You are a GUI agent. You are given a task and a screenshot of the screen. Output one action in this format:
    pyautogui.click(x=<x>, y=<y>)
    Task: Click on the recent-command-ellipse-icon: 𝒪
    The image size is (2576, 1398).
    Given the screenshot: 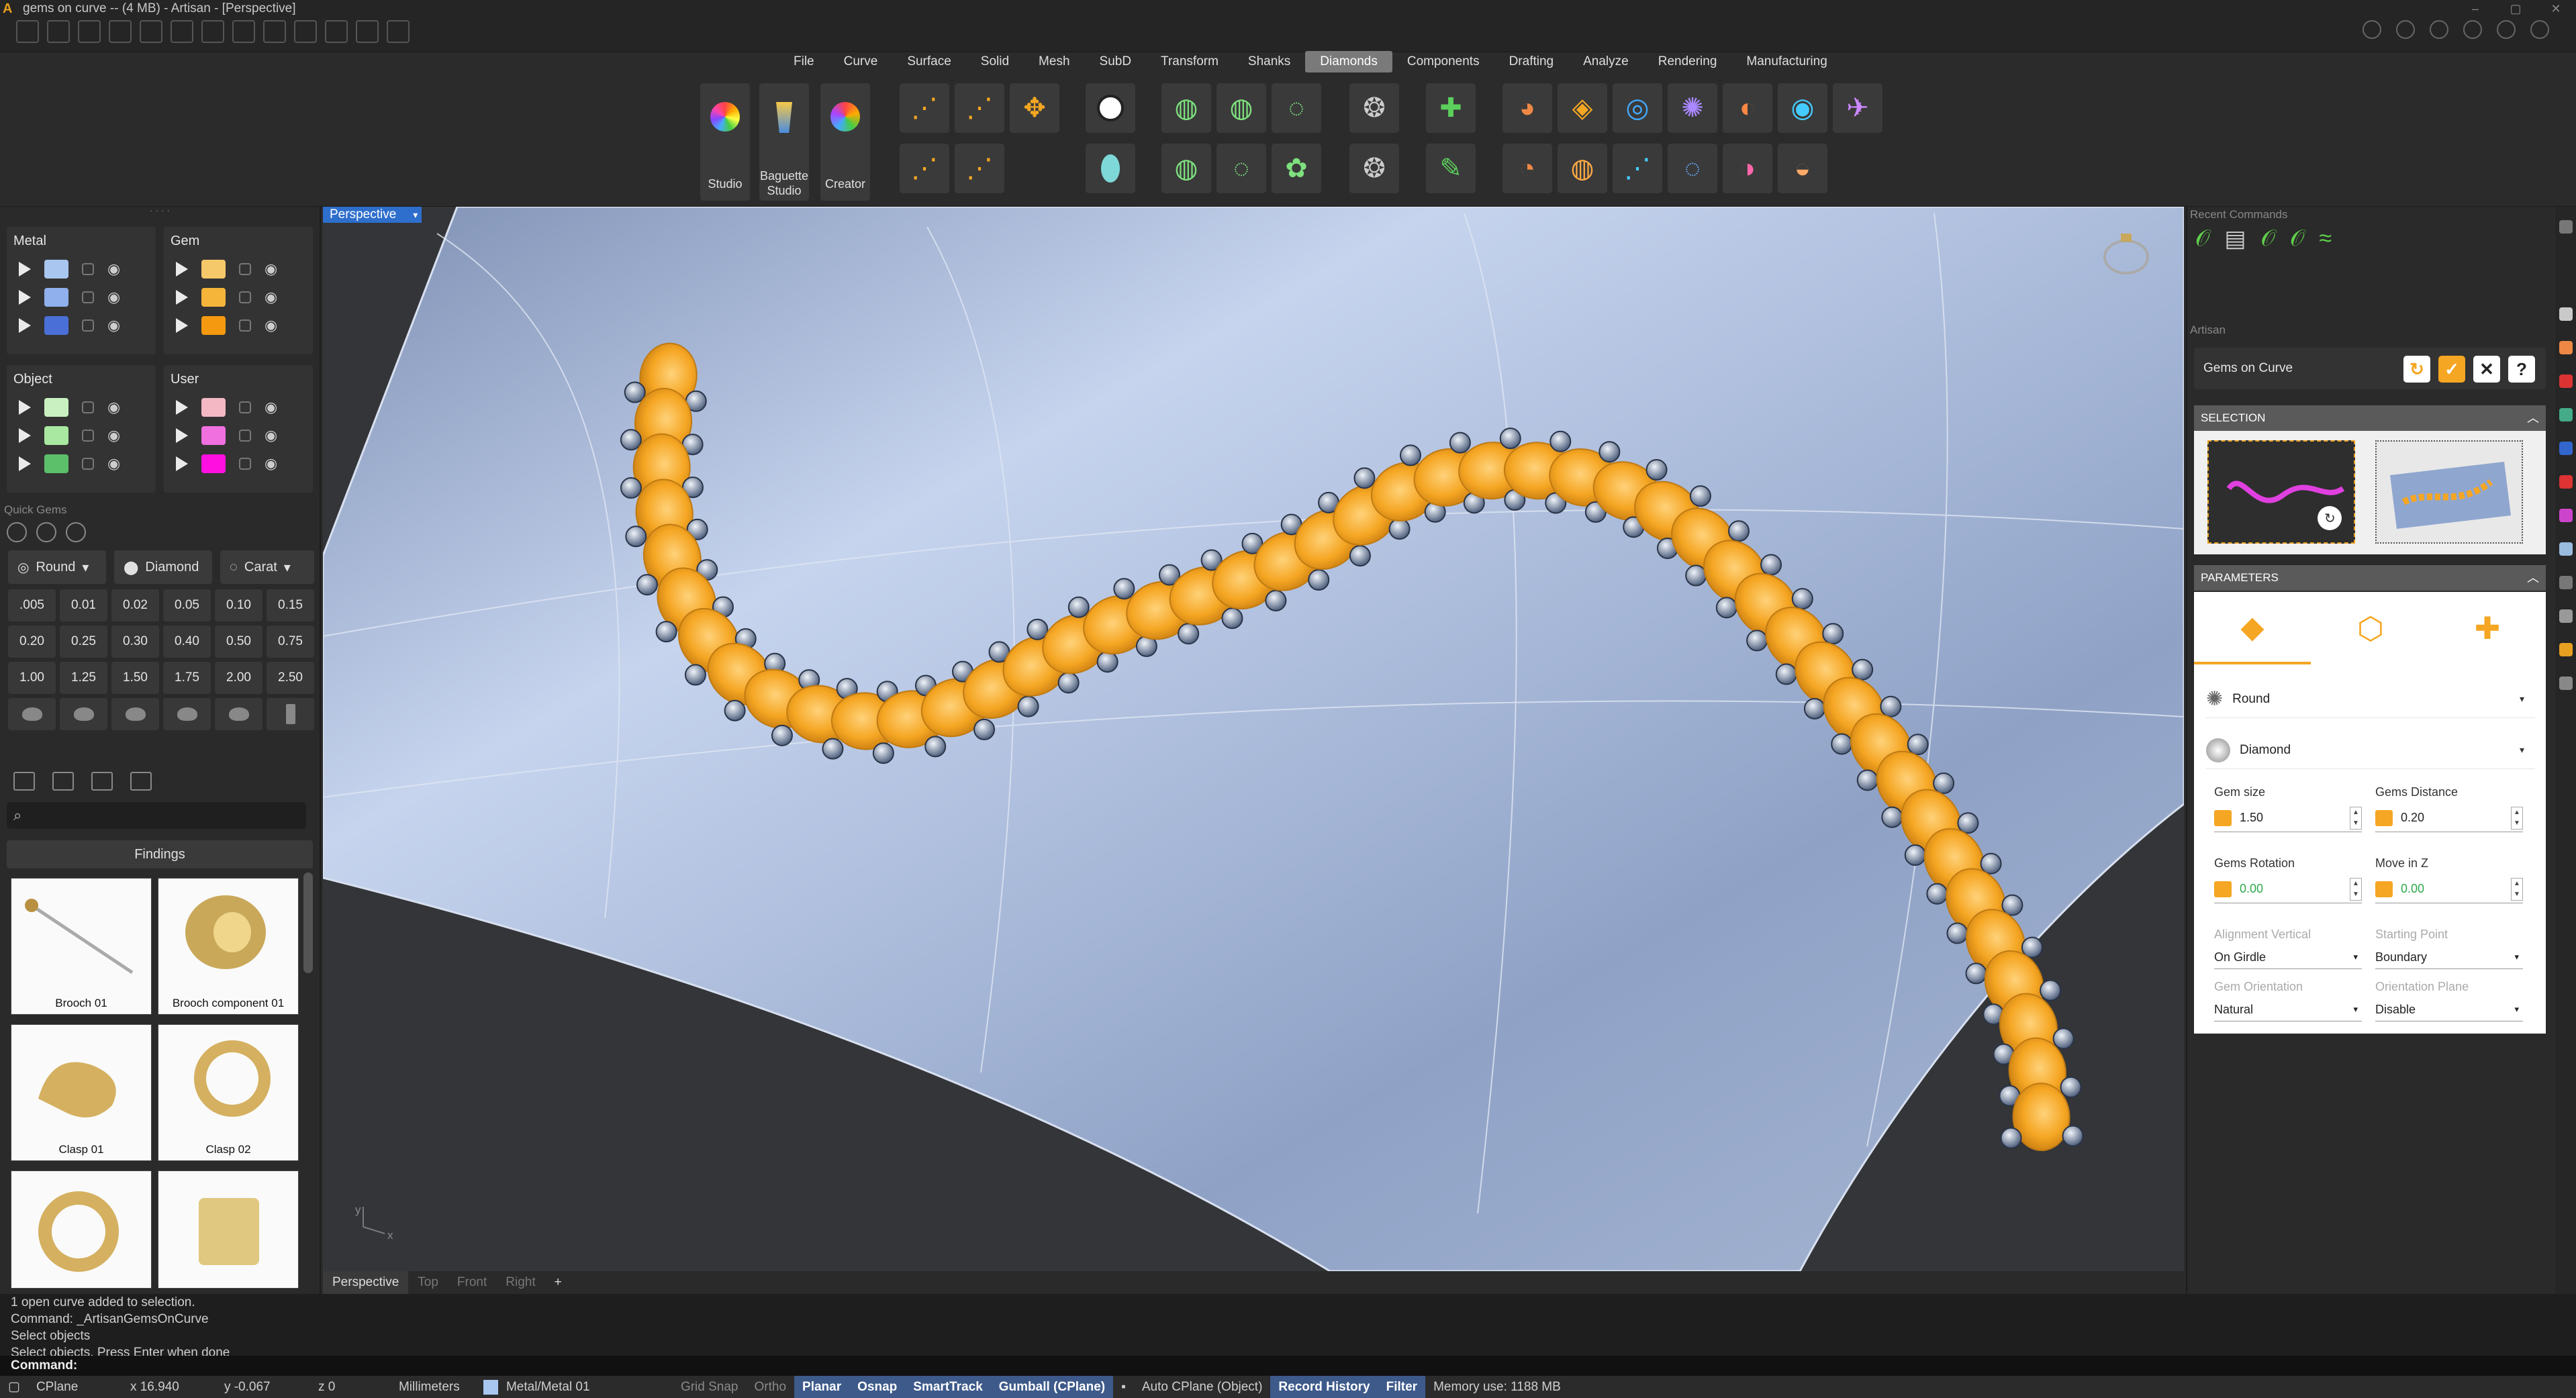 What is the action you would take?
    pyautogui.click(x=2297, y=239)
    